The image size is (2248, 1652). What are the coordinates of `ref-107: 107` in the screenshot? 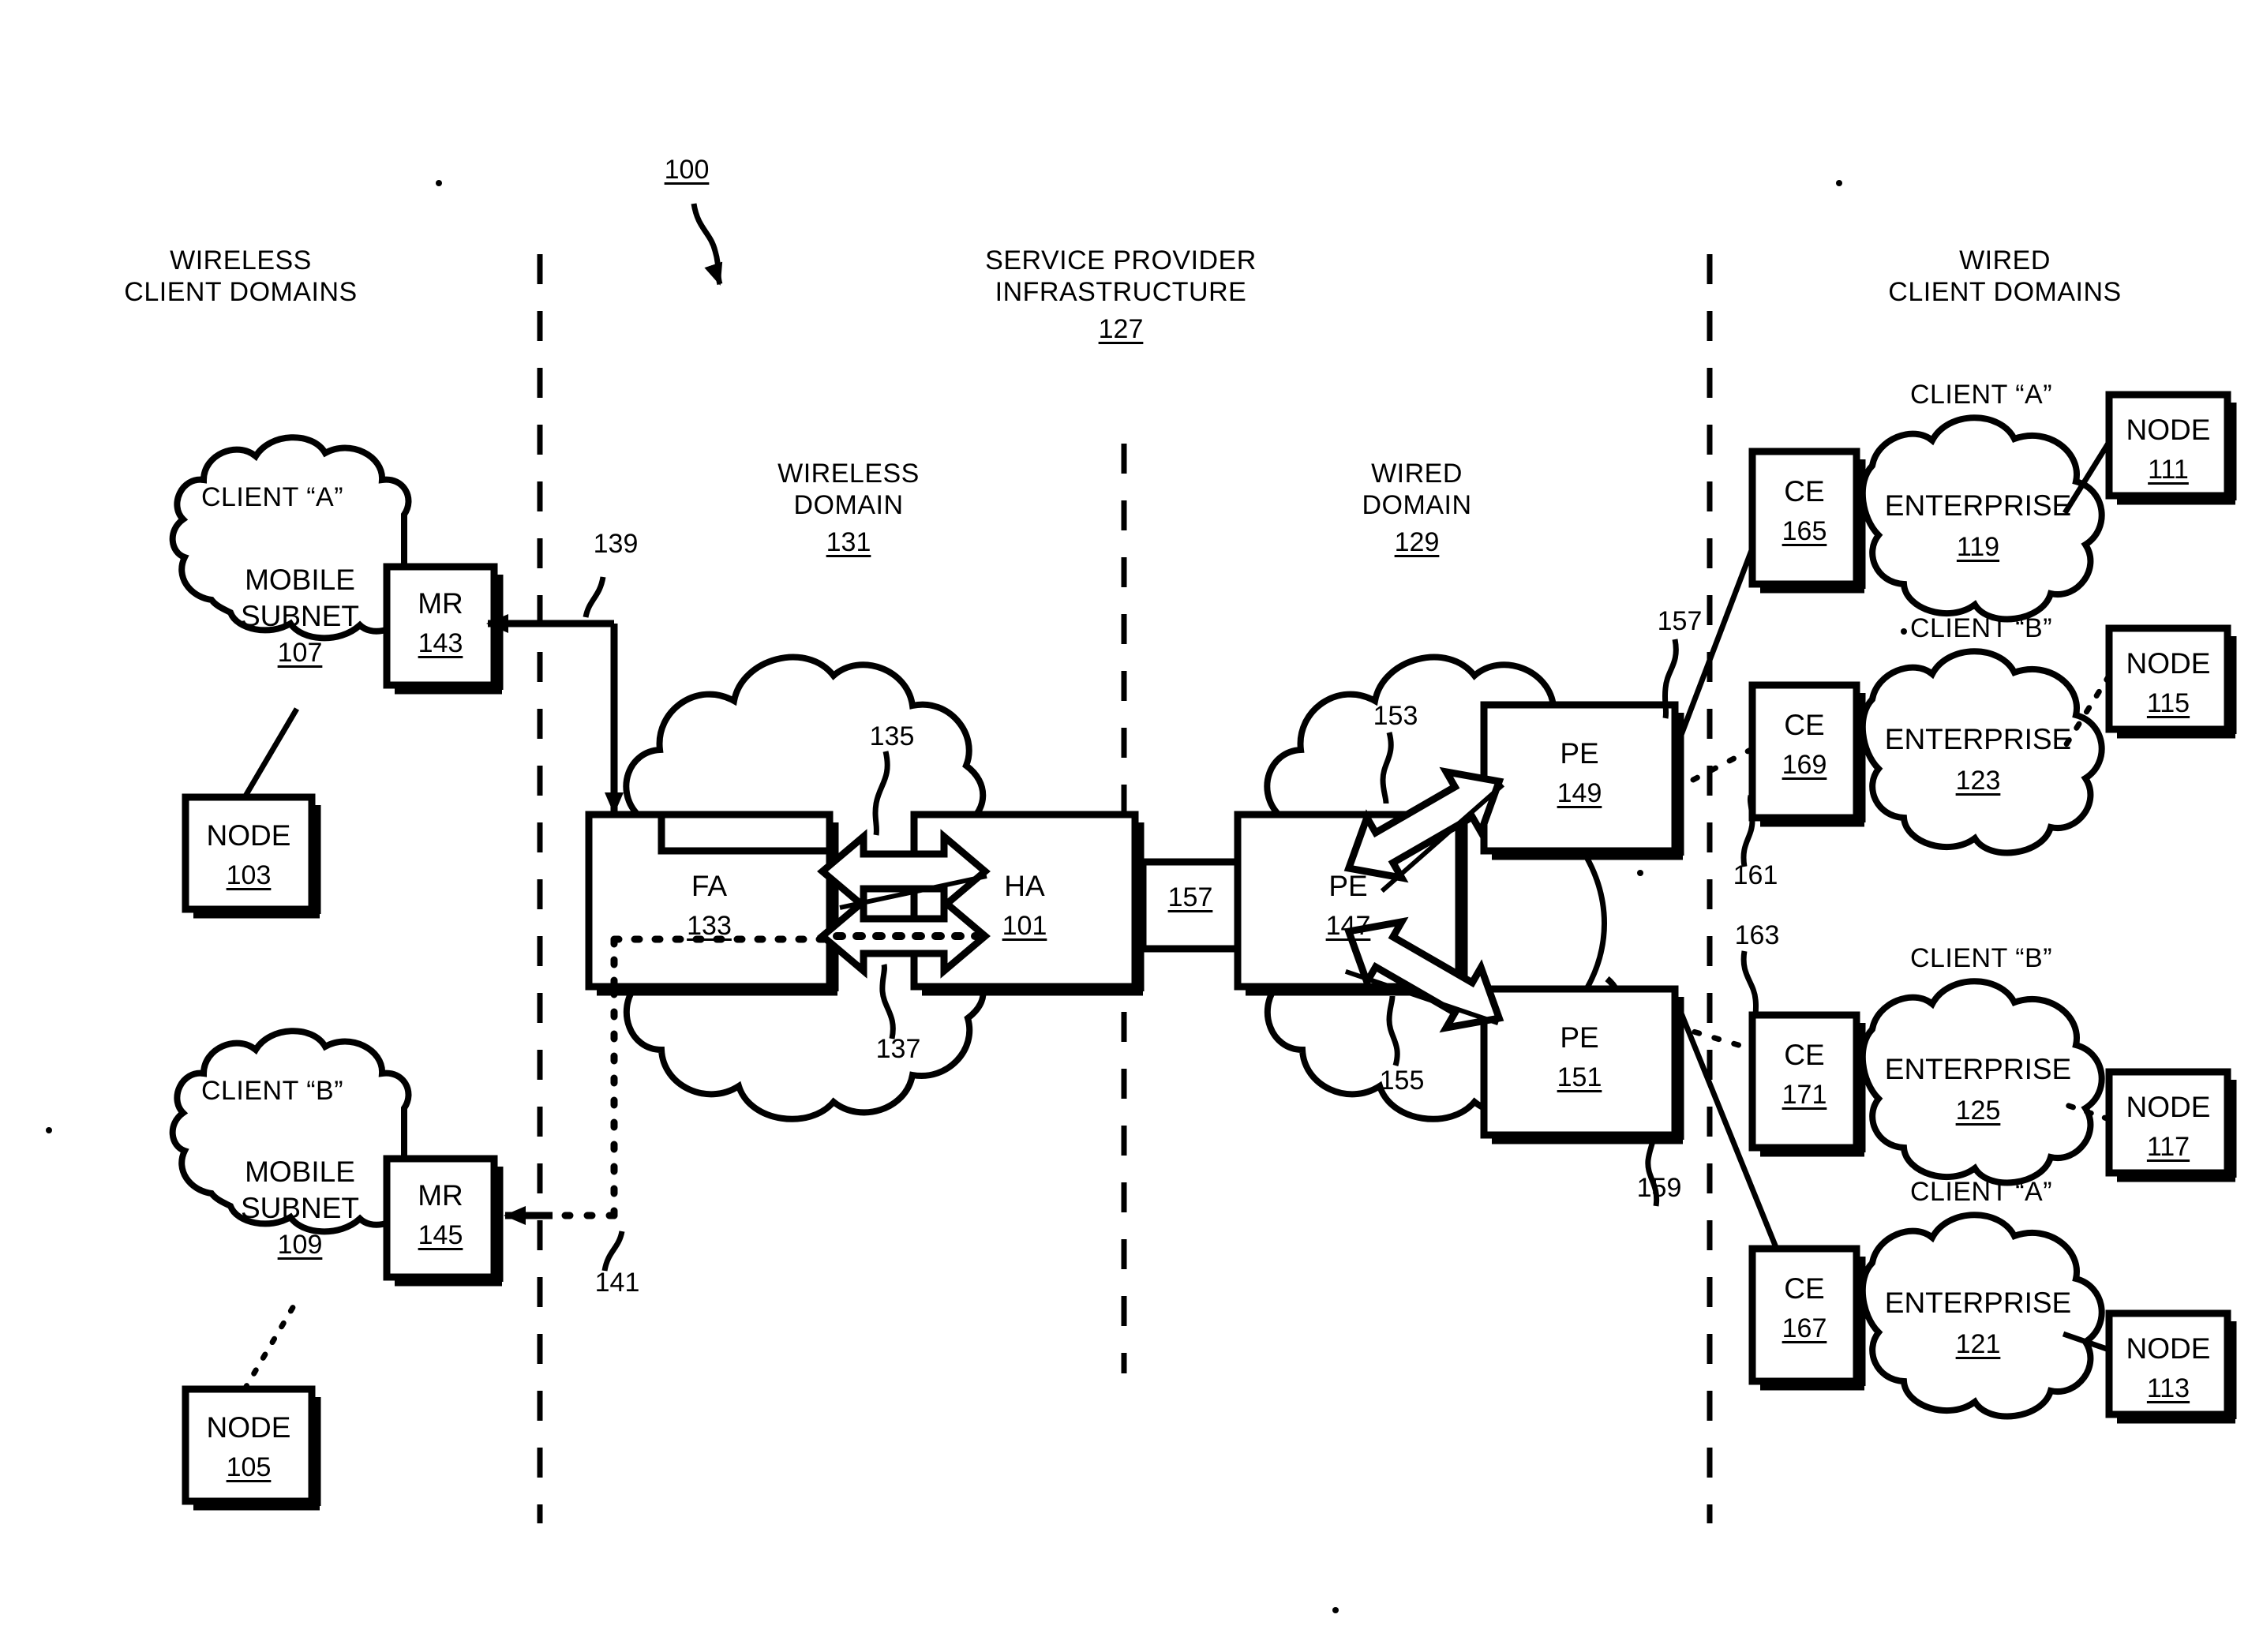 It's located at (300, 653).